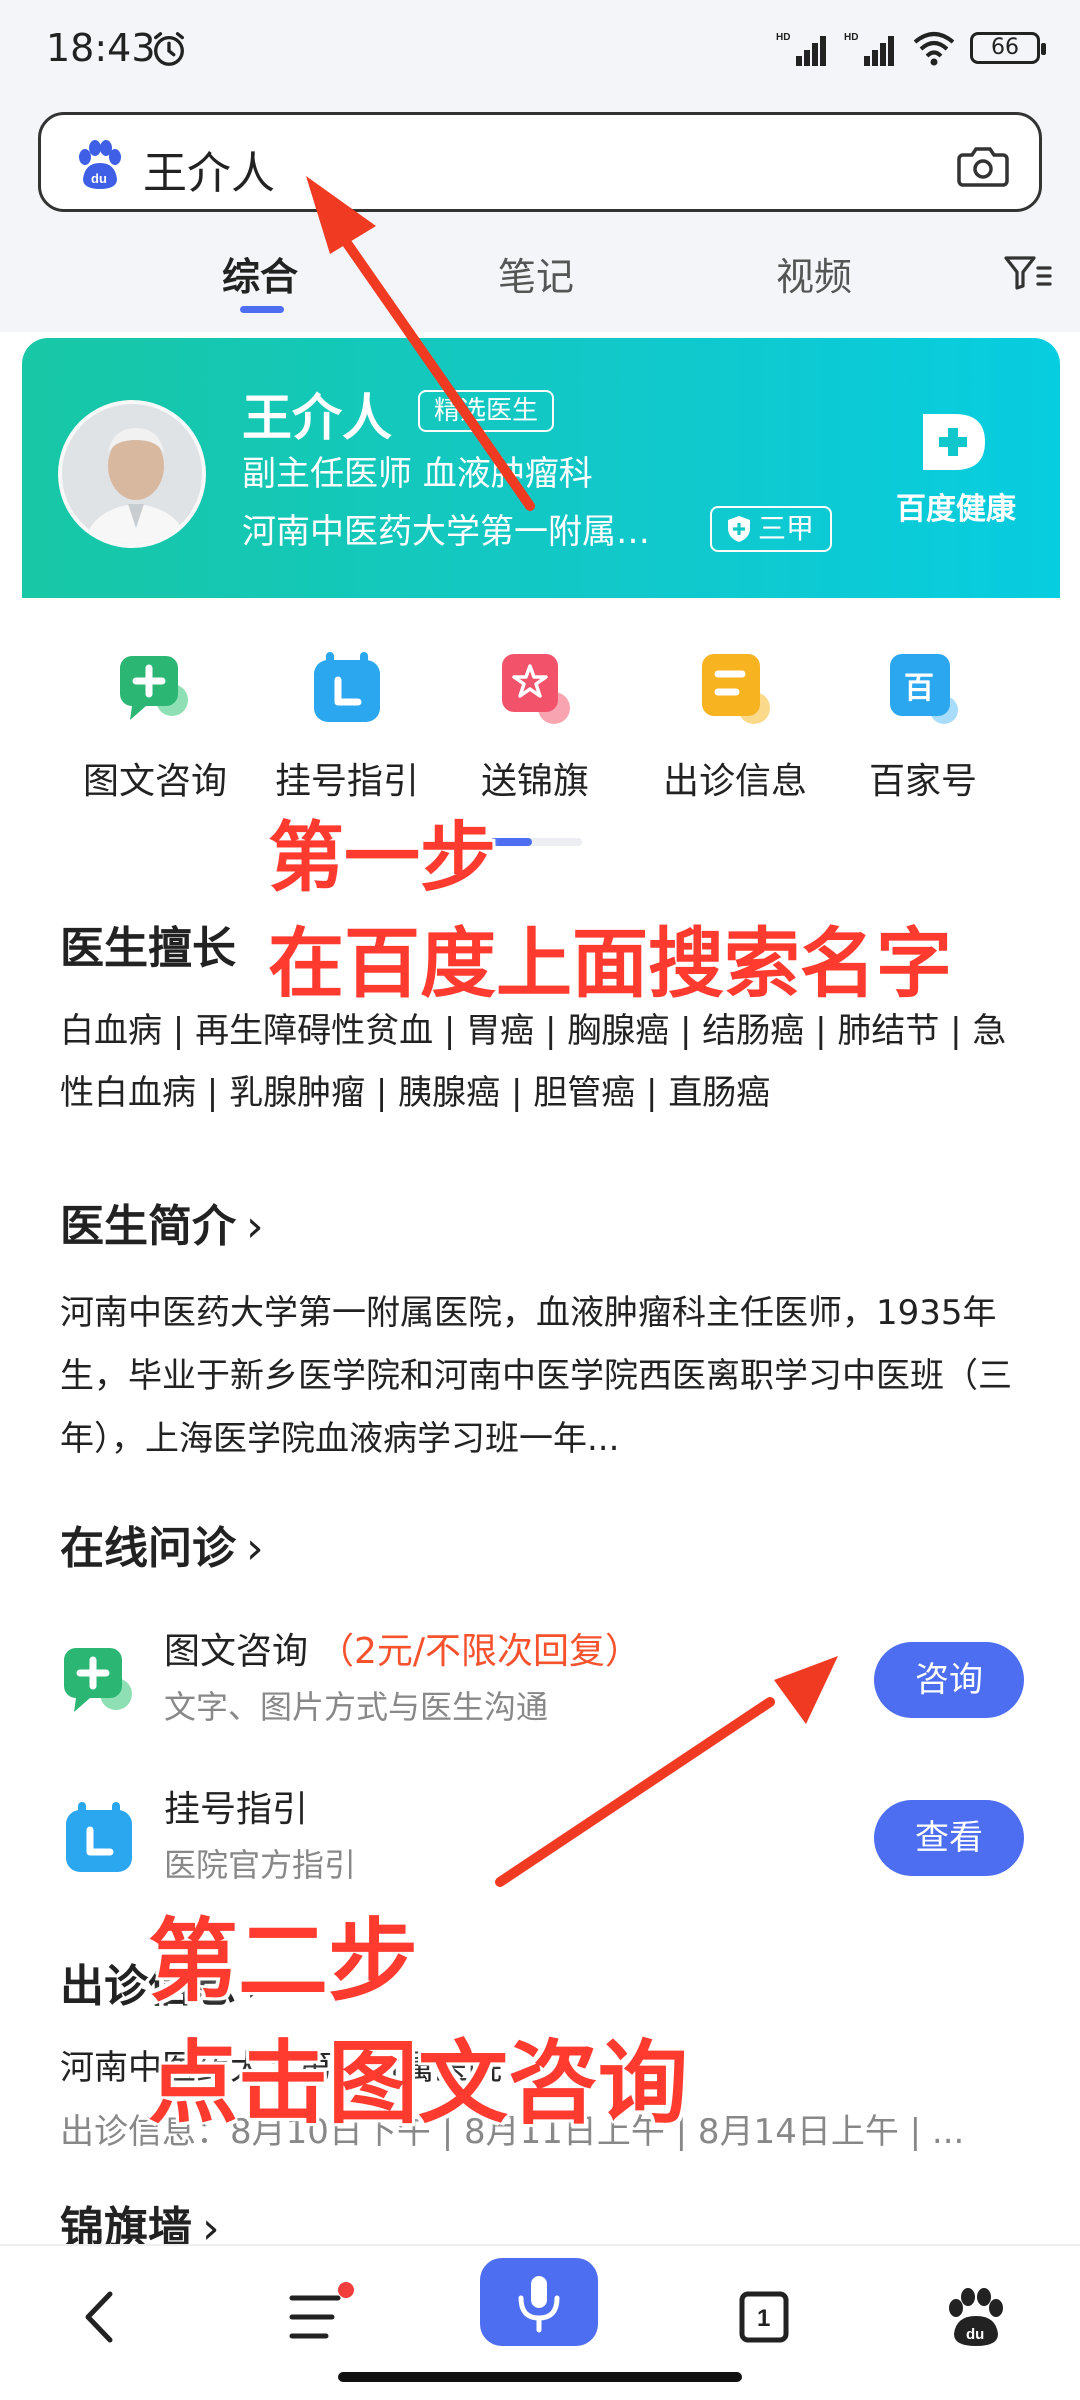 This screenshot has width=1080, height=2400. Describe the element at coordinates (260, 1865) in the screenshot. I see `register-subtitle: 医院官方指引` at that location.